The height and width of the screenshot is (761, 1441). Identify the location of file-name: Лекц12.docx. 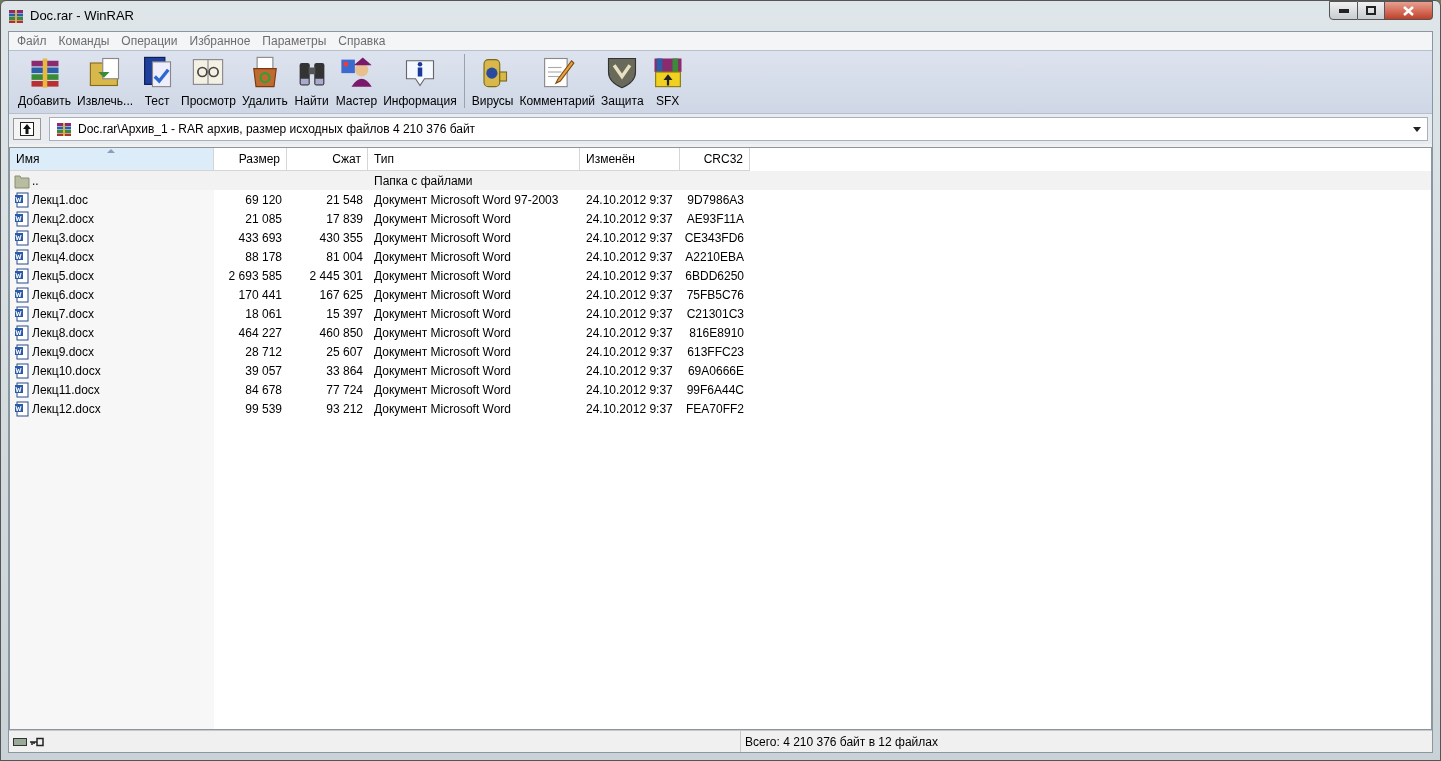
(112, 408).